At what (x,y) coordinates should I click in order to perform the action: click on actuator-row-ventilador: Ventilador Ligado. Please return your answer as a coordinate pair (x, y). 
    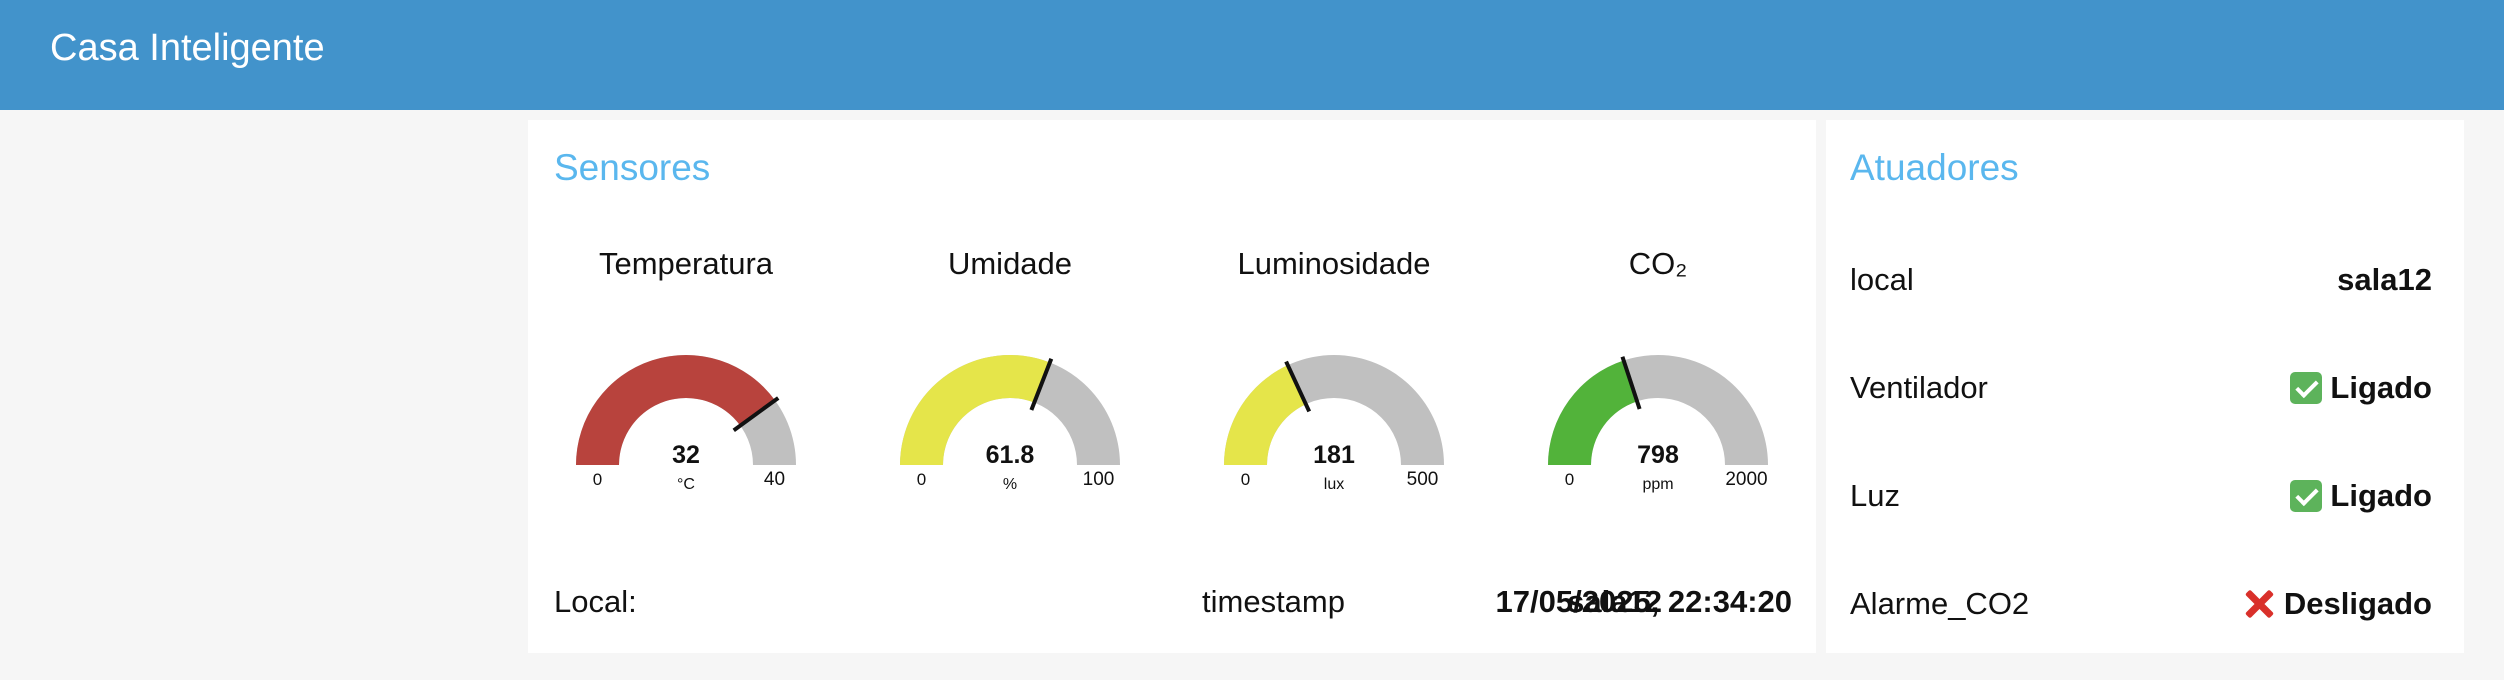
    Looking at the image, I should click on (2141, 388).